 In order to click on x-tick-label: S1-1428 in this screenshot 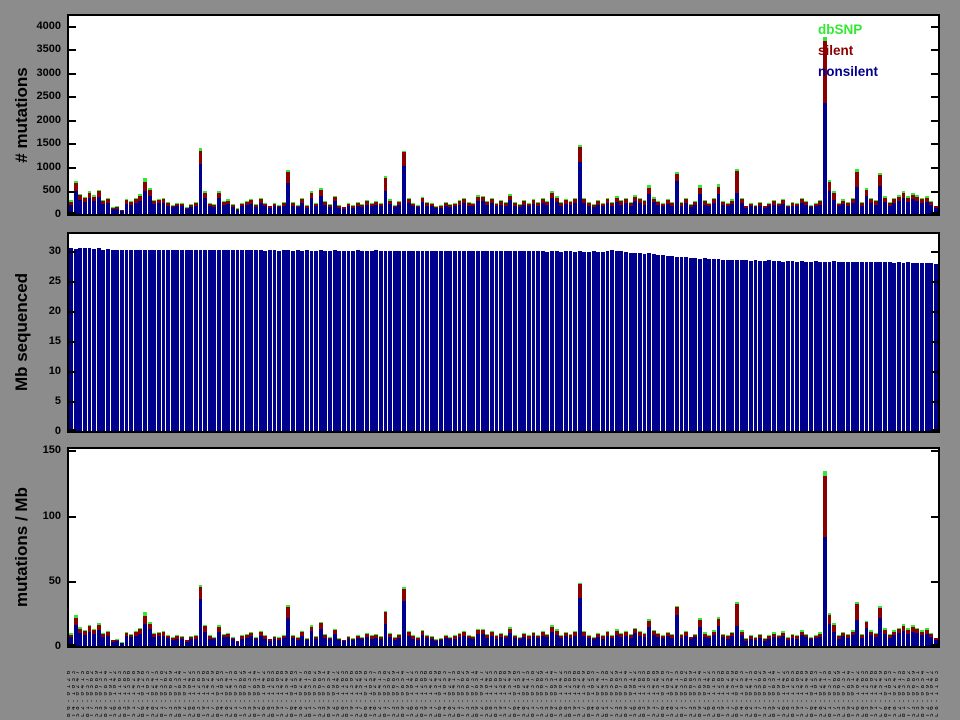, I will do `click(133, 692)`.